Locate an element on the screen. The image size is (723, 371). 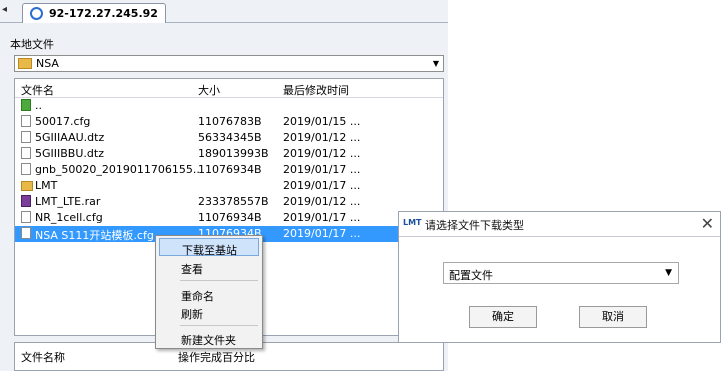
path-value: NSA is located at coordinates (47, 63).